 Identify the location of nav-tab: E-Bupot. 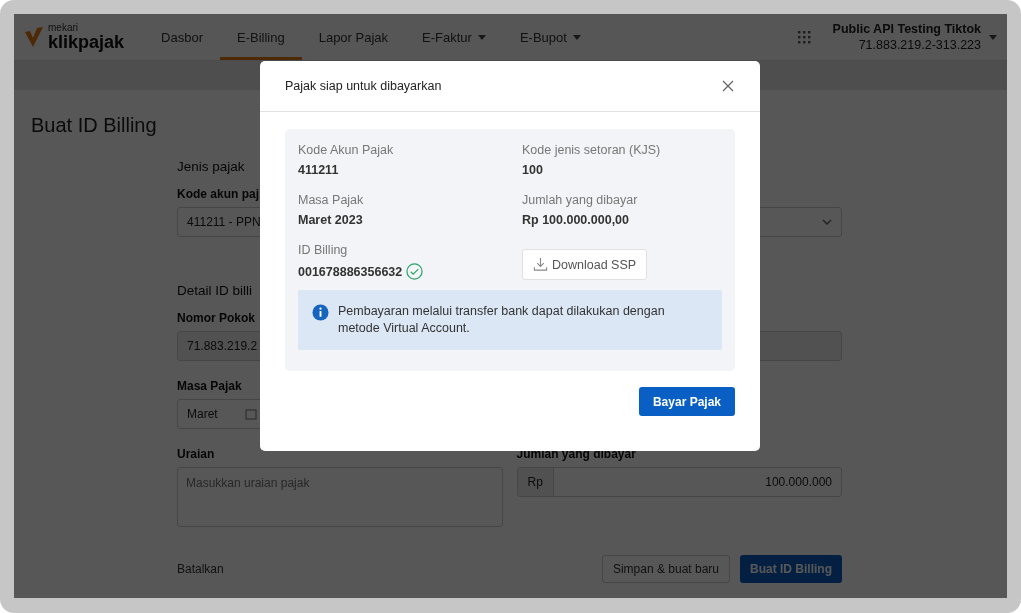
(550, 37).